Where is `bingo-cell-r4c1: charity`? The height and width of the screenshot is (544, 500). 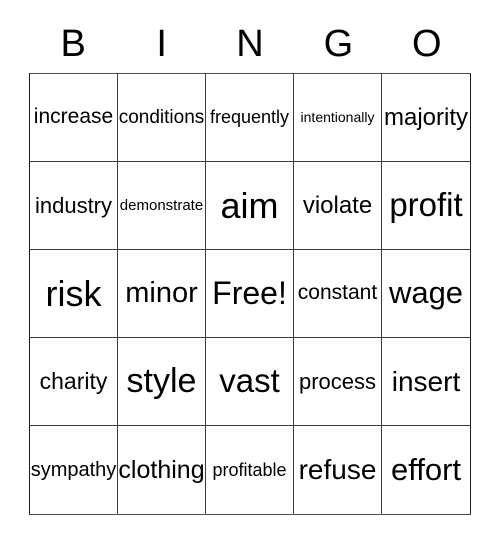
bingo-cell-r4c1: charity is located at coordinates (74, 382).